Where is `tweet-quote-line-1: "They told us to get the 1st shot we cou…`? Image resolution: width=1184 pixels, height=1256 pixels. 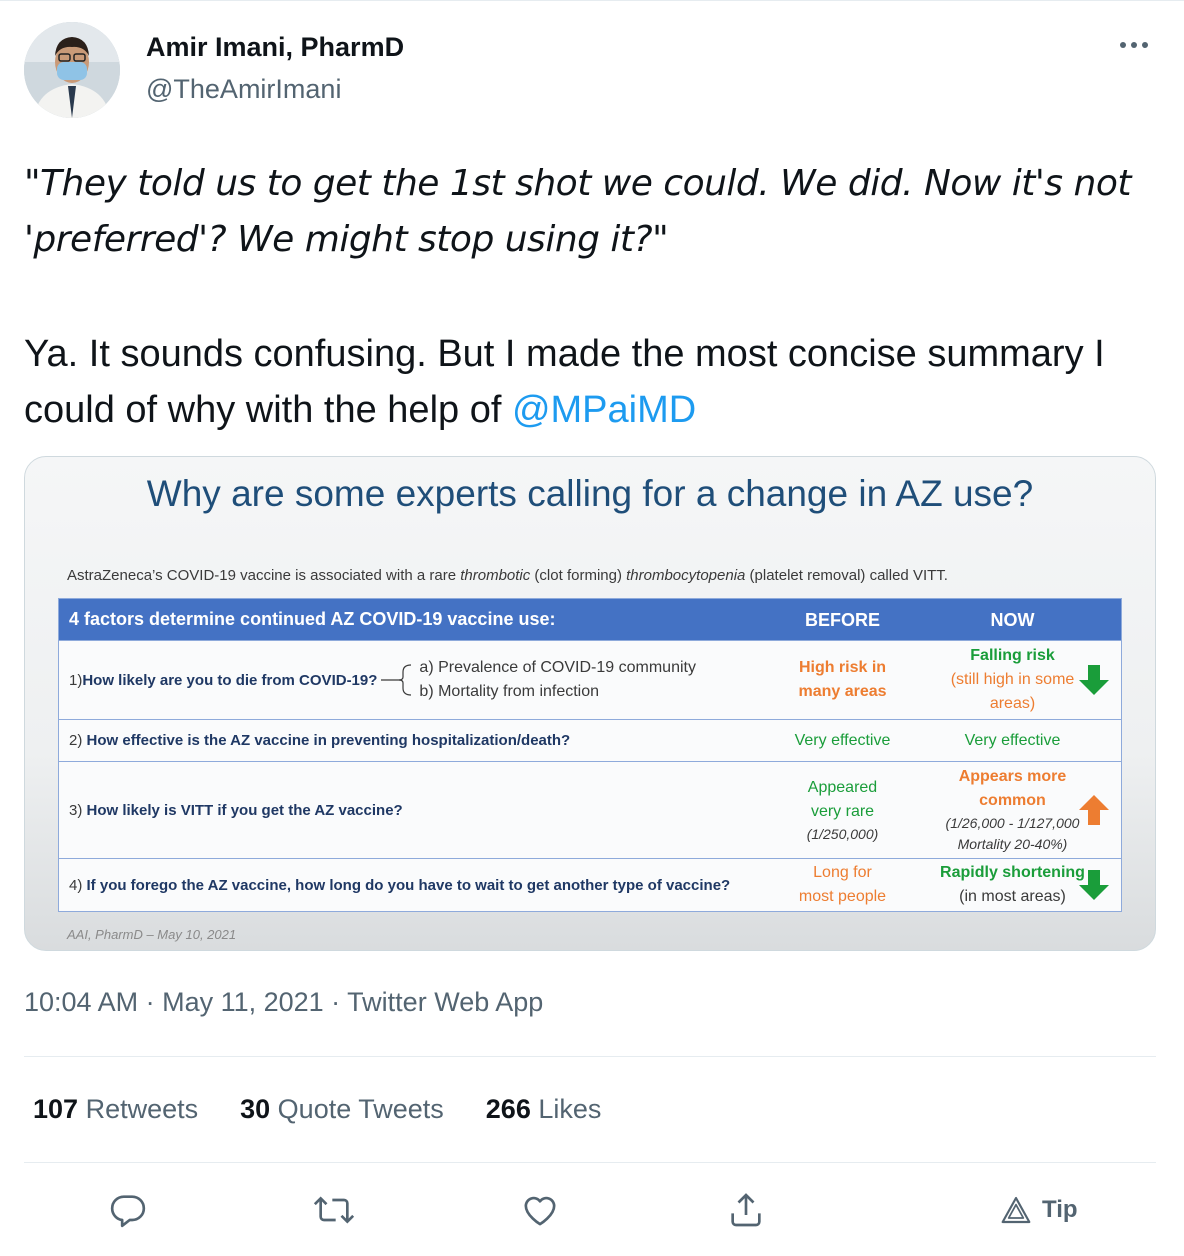
tweet-quote-line-1: "They told us to get the 1st shot we cou… is located at coordinates (577, 183).